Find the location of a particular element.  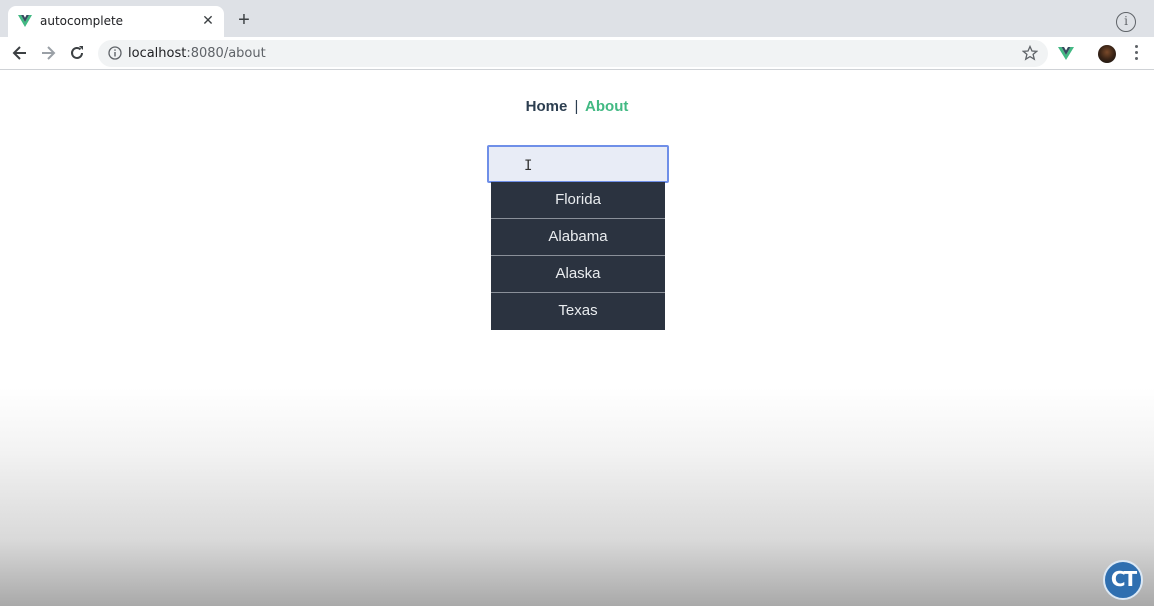

url-path: :8080/about is located at coordinates (226, 53).